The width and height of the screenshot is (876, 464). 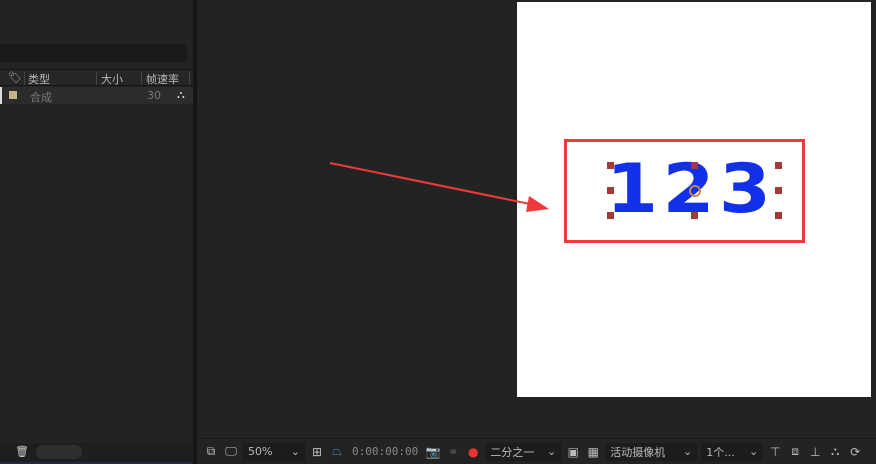 What do you see at coordinates (385, 451) in the screenshot?
I see `timecode: 0:00:00:00` at bounding box center [385, 451].